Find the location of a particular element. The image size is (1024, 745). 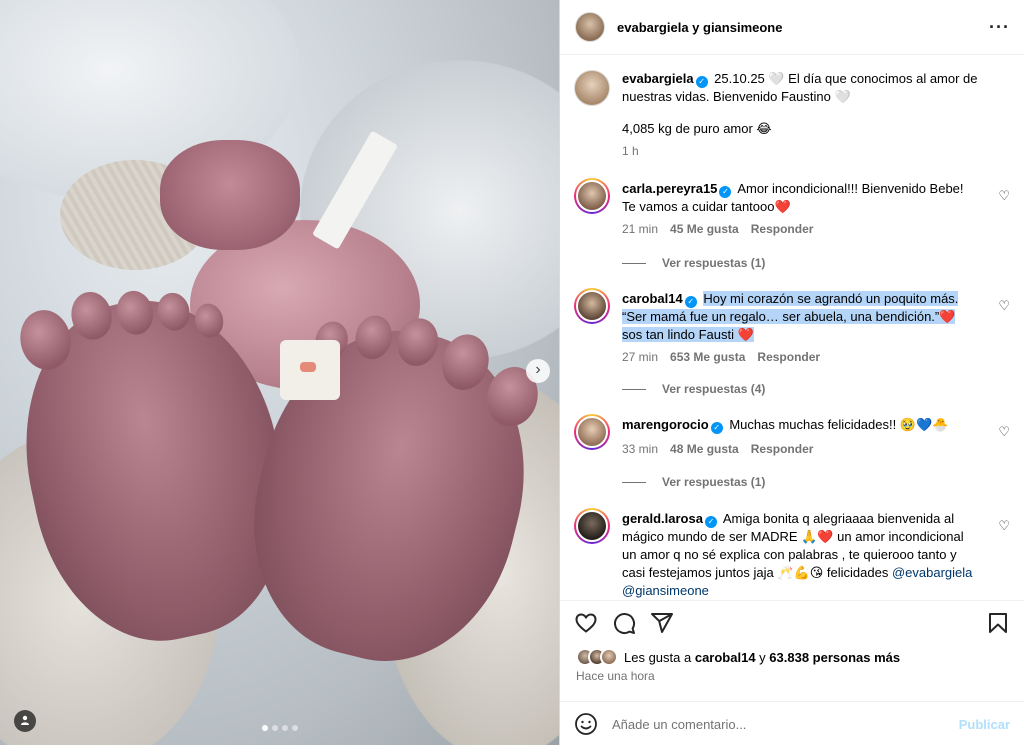

likes-and: y is located at coordinates (762, 657).